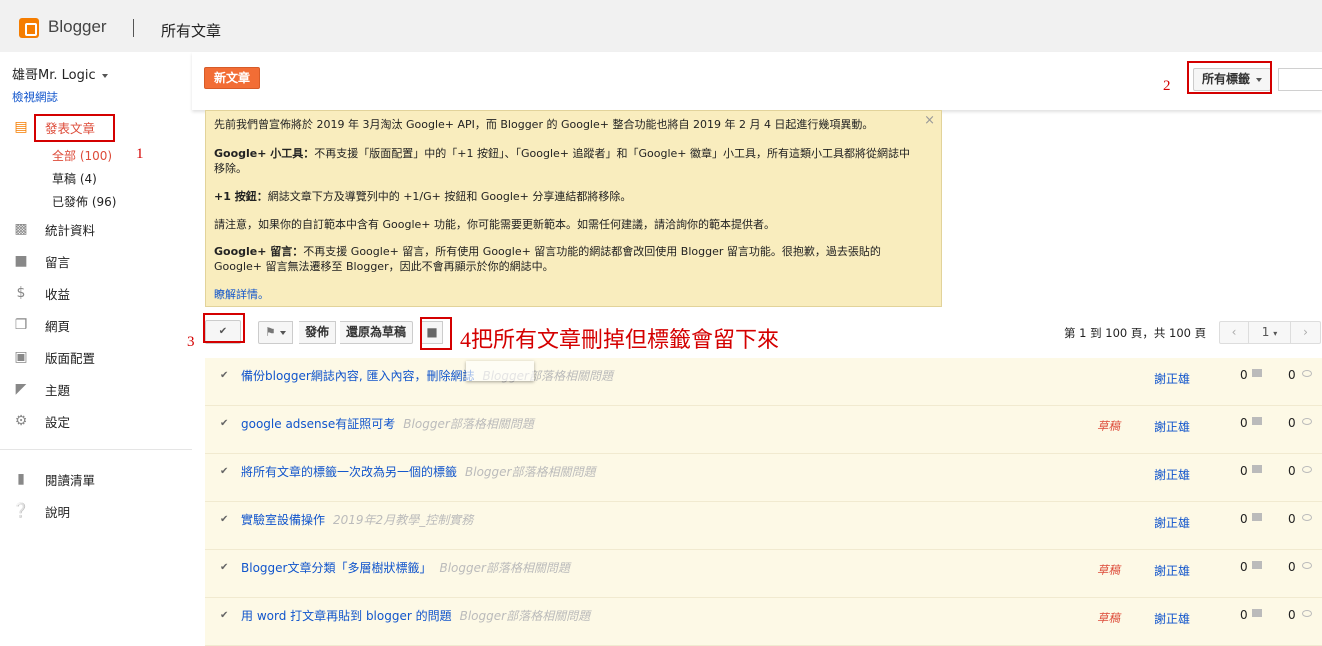  I want to click on prev-page-button: ‹, so click(1234, 332).